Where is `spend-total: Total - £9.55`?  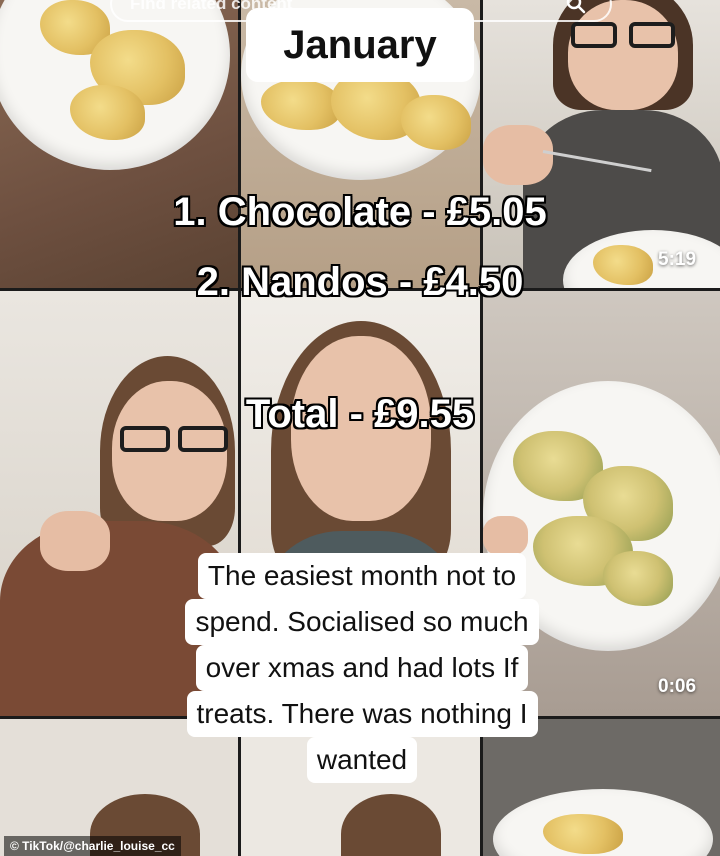 spend-total: Total - £9.55 is located at coordinates (360, 414).